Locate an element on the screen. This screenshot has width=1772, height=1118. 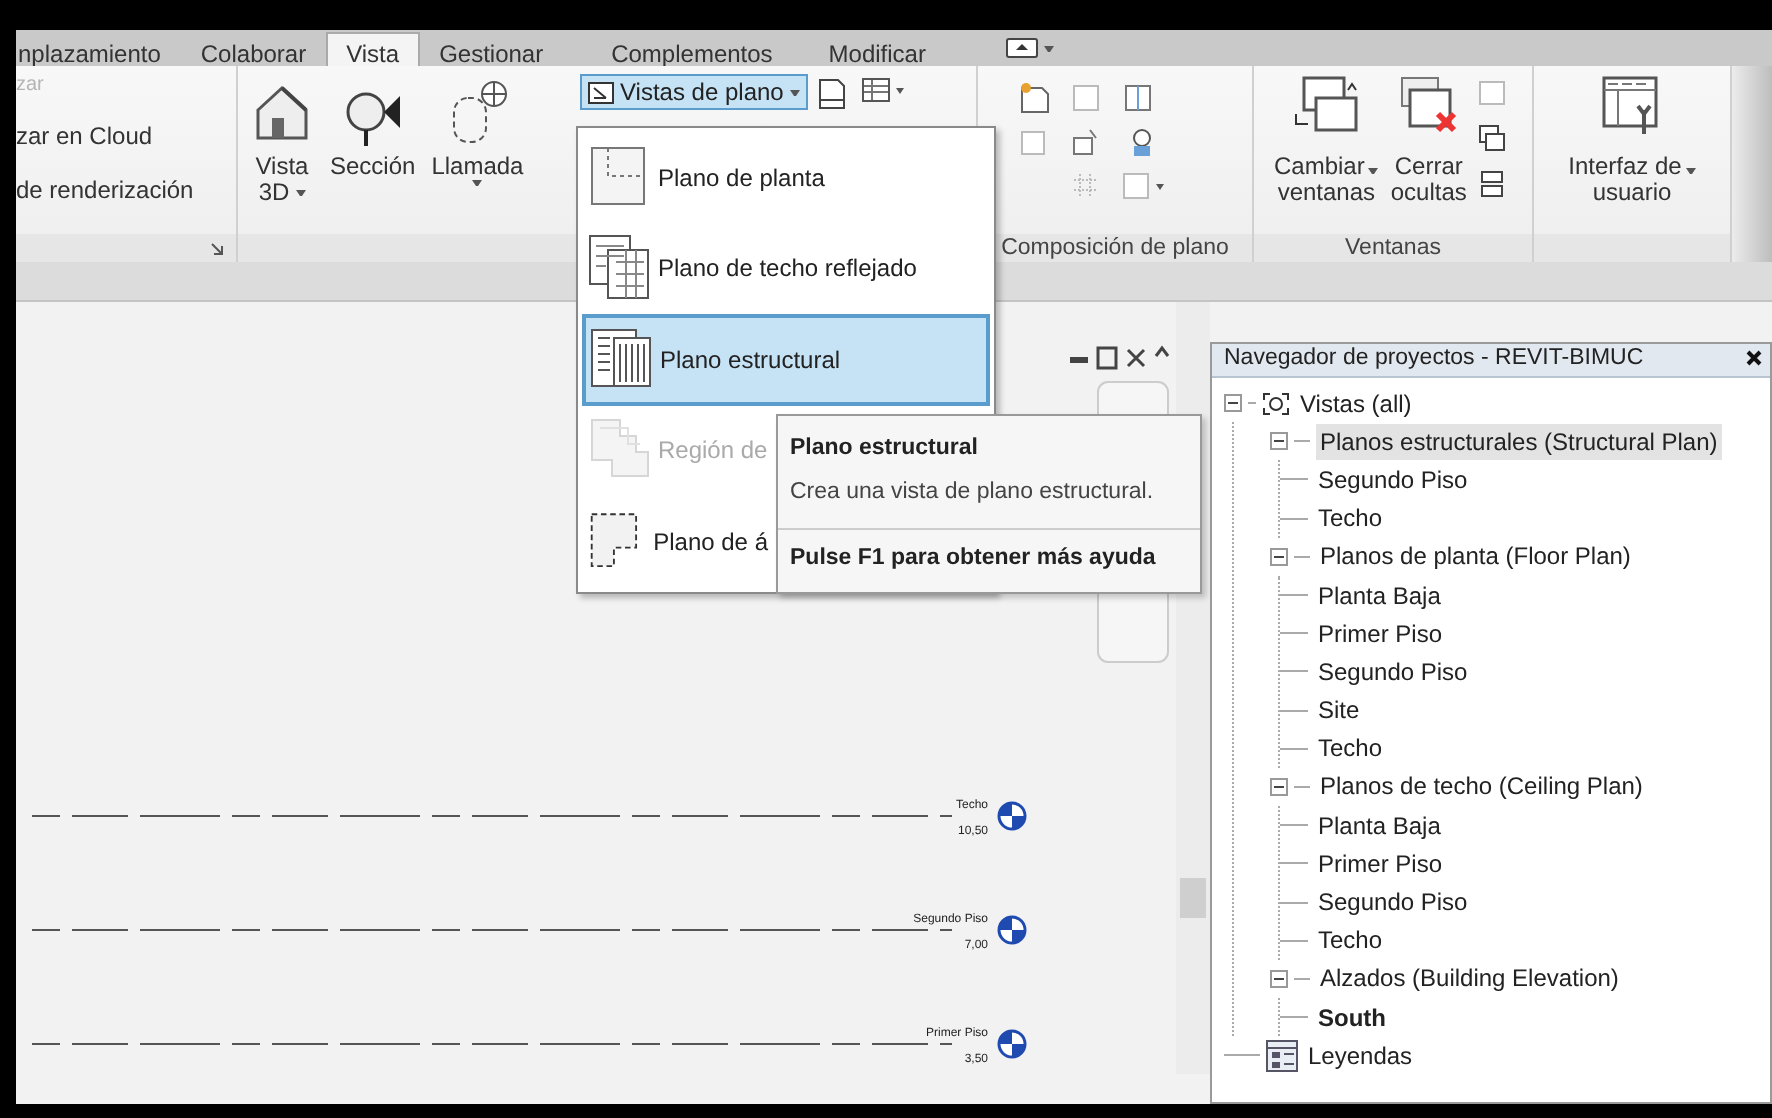
plan-views-button: Vistas de plano is located at coordinates (694, 92).